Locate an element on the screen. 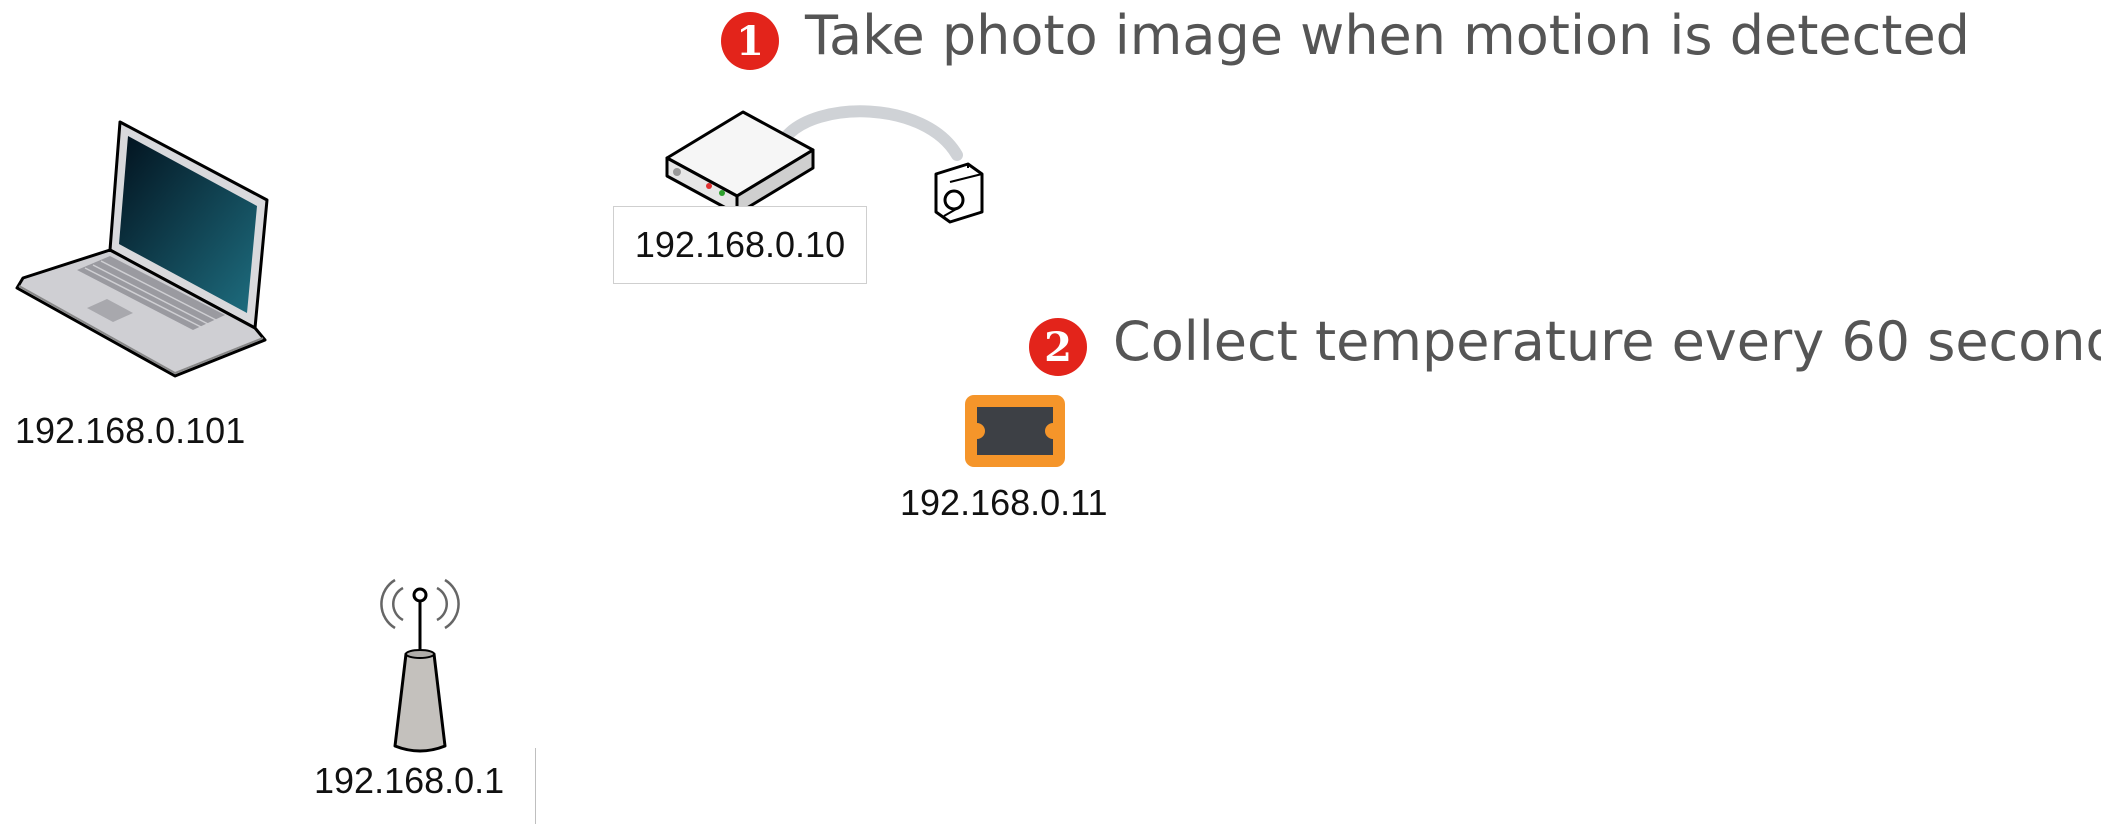 The image size is (2101, 824). step-2-number: 2 is located at coordinates (1058, 347).